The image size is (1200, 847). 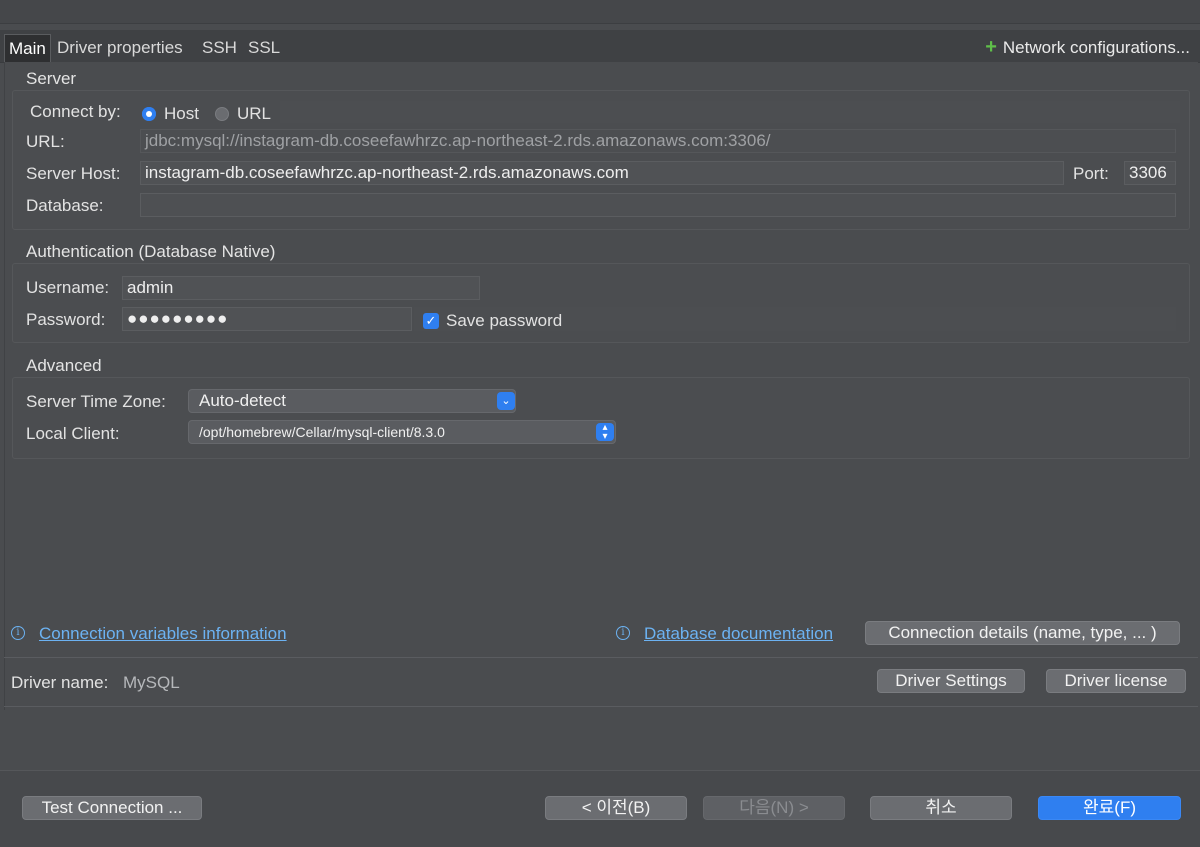 I want to click on radio-host-label: Host, so click(x=181, y=113).